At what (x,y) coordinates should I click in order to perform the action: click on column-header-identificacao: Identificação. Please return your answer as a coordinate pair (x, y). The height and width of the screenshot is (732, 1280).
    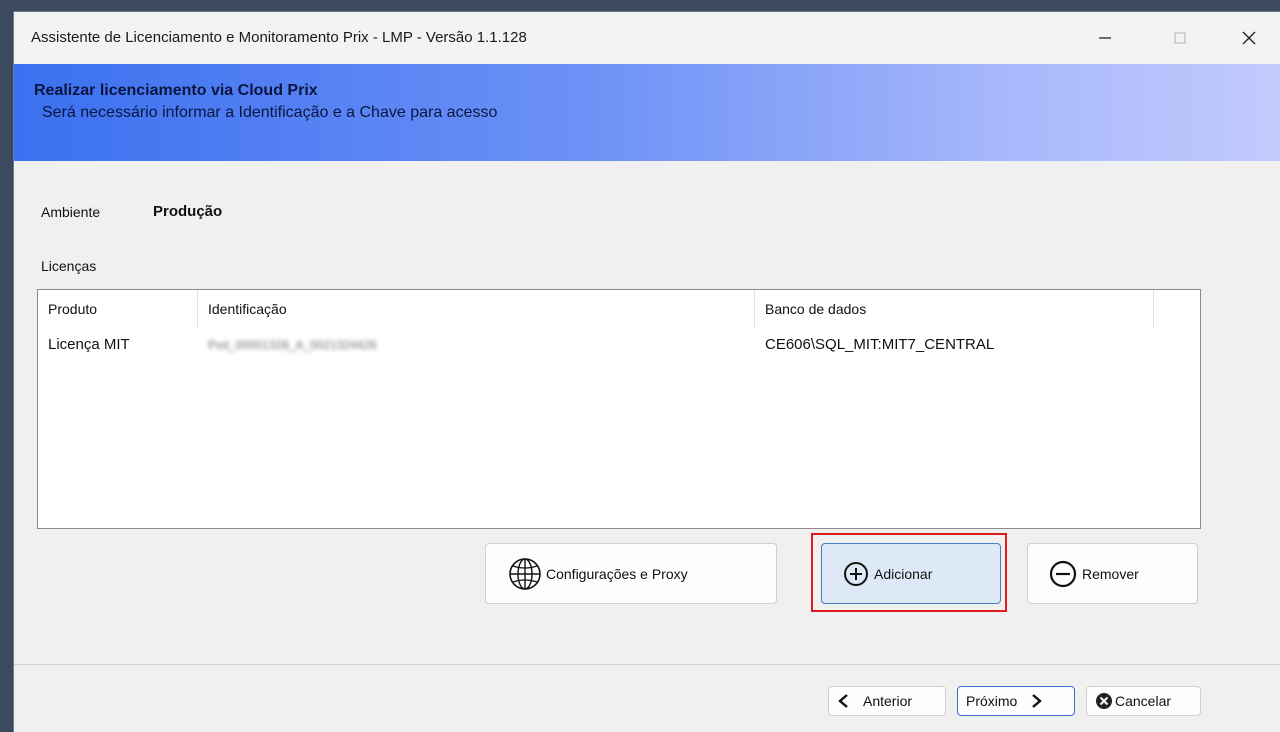
    Looking at the image, I should click on (247, 309).